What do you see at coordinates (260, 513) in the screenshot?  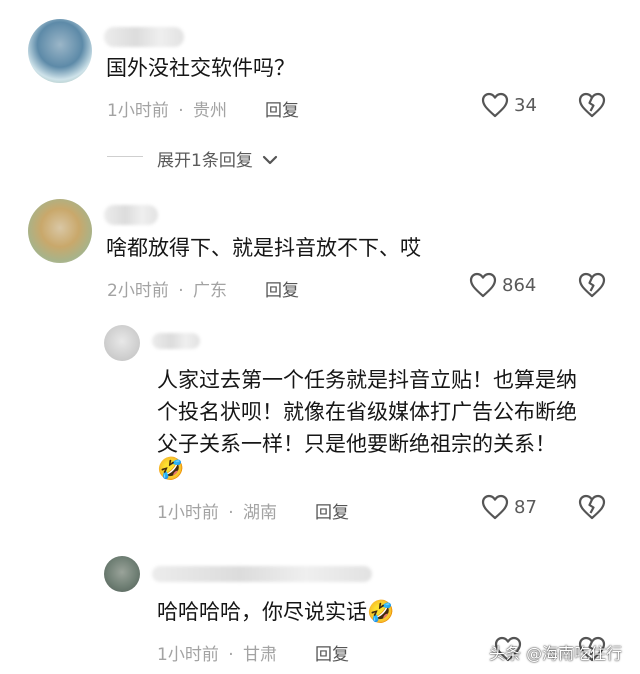 I see `reply-location: 湖南` at bounding box center [260, 513].